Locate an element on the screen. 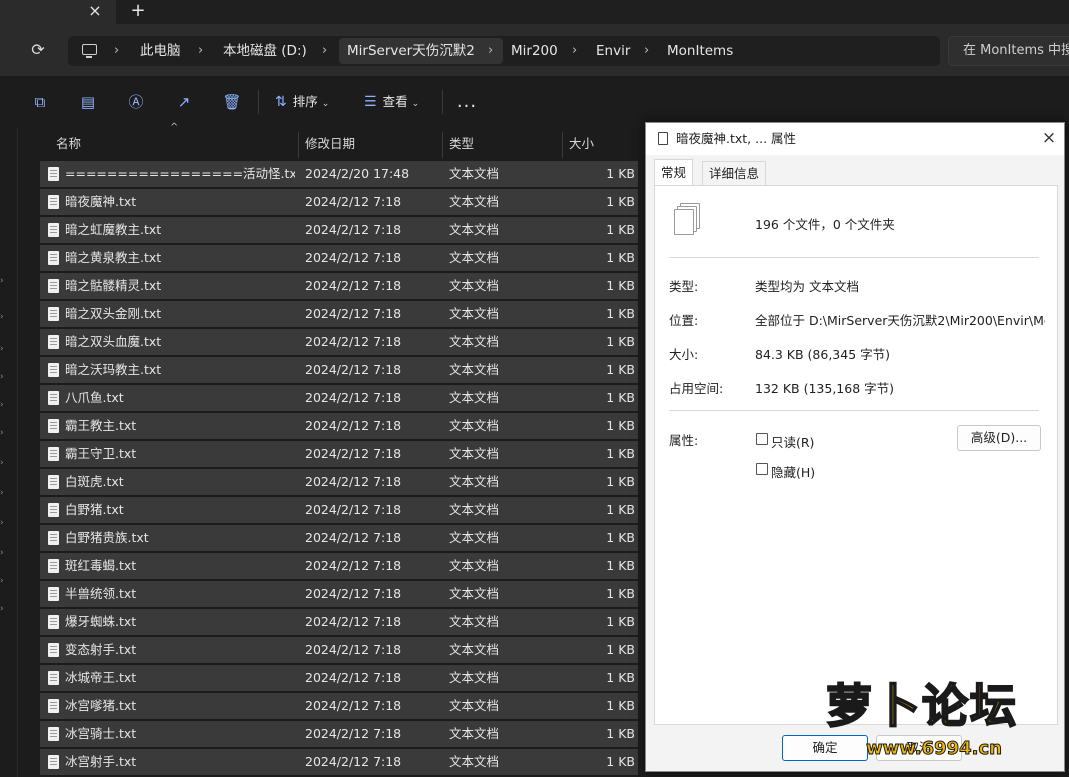 The image size is (1069, 777). table-row: 霸王教主.txt 2024/2/12 7:18 文本文档 1 KB is located at coordinates (339, 427).